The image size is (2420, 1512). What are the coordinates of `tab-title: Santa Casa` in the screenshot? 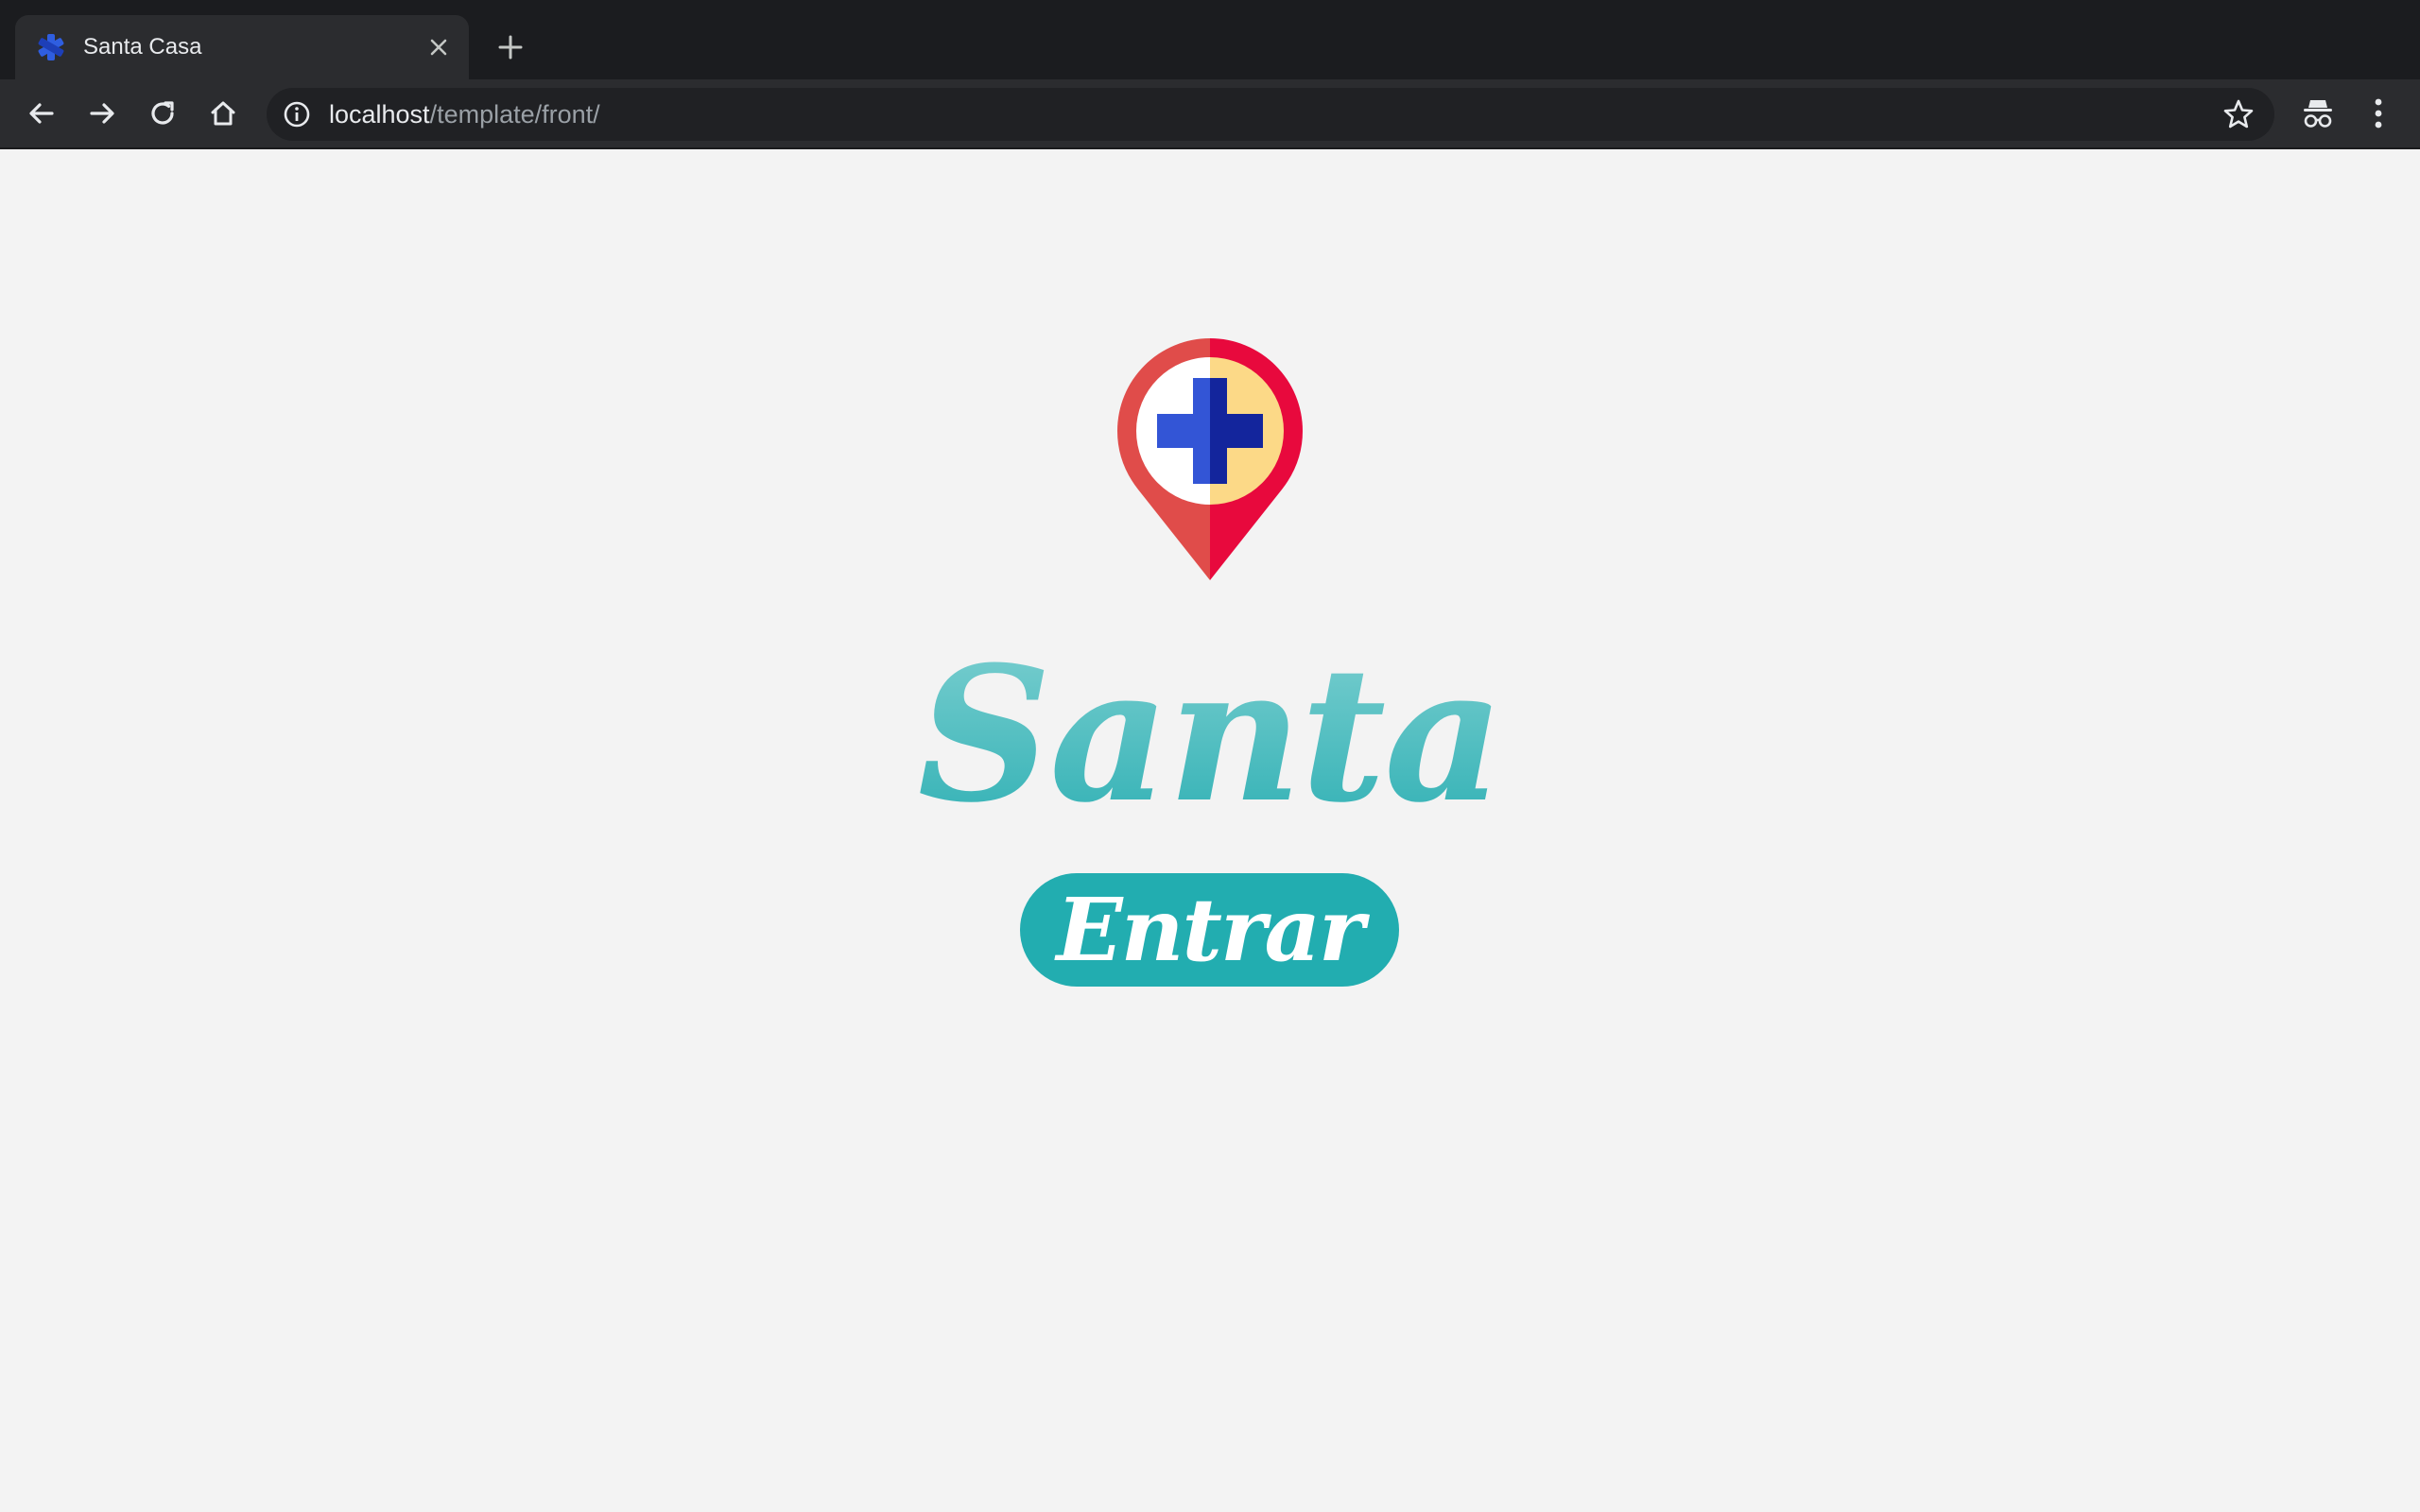 It's located at (142, 47).